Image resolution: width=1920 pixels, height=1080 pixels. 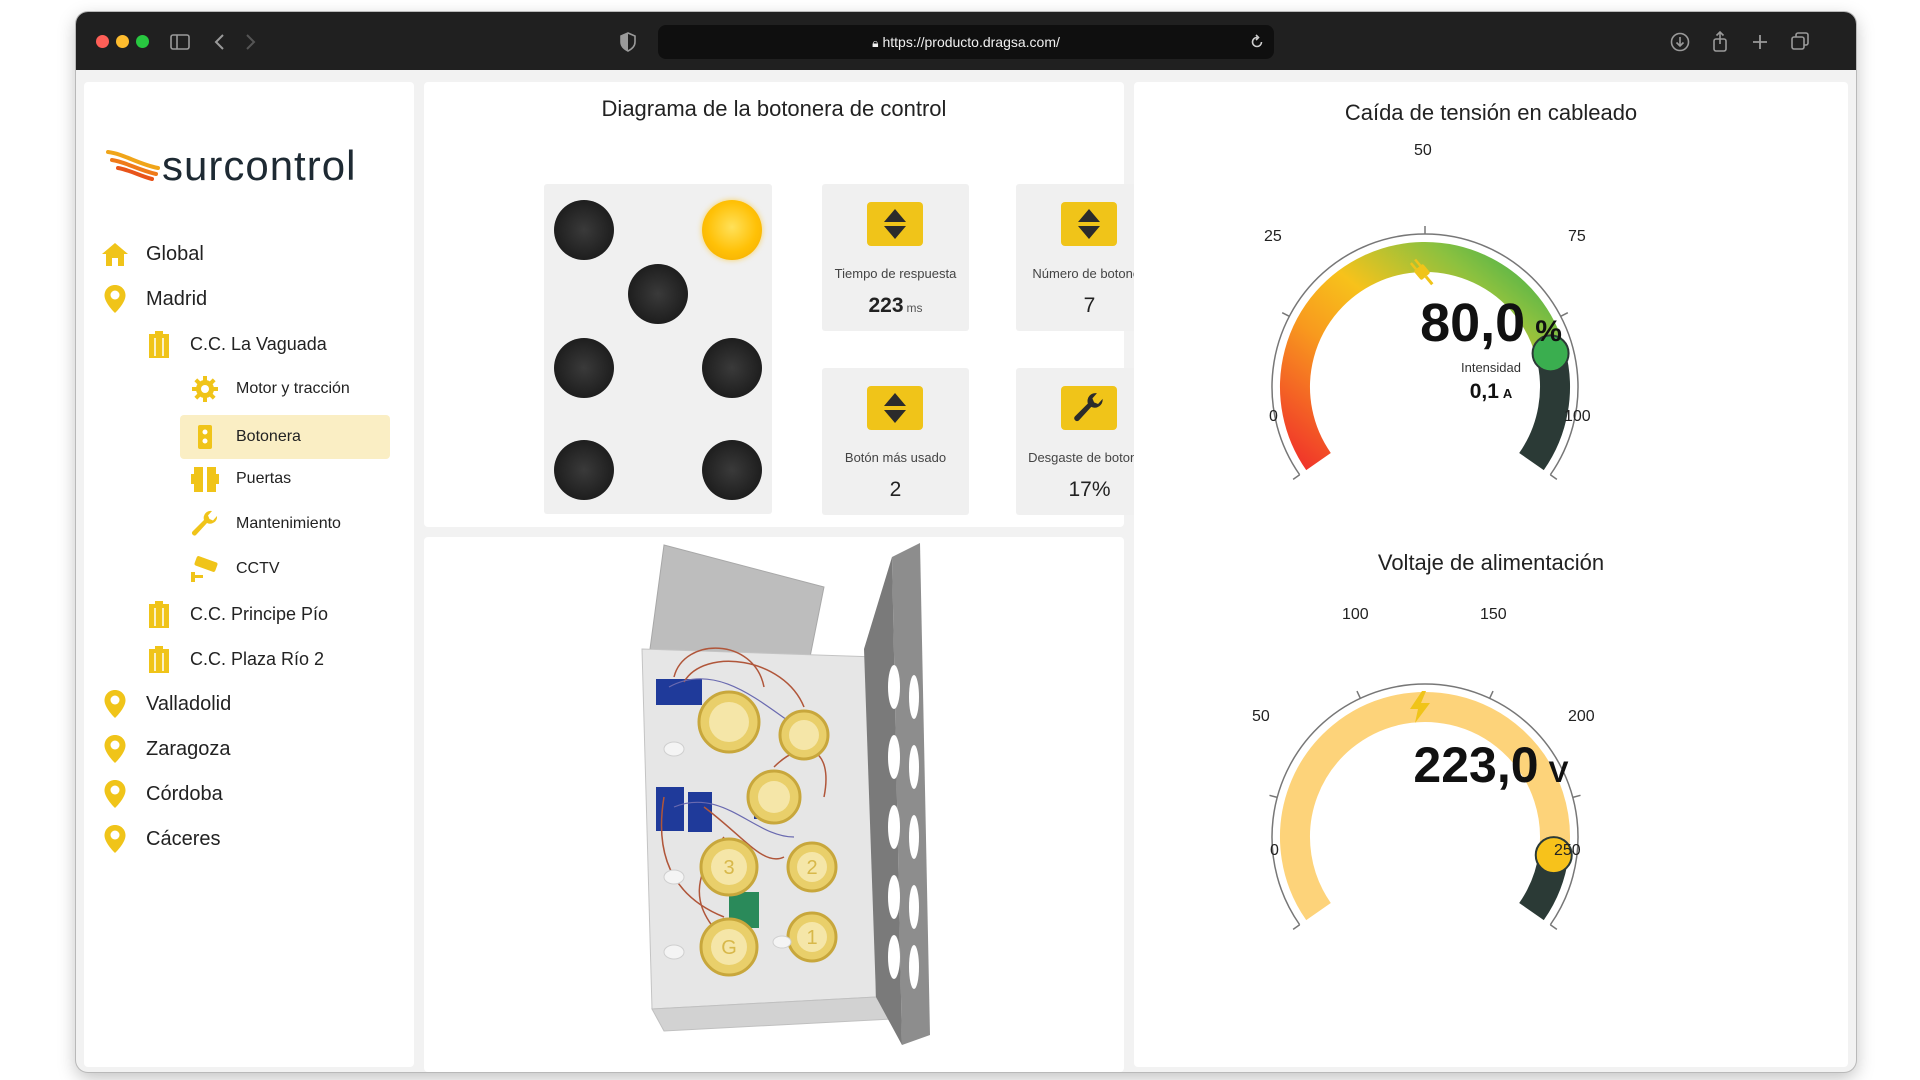 I want to click on control-box-3d-illustration: 3 2 1 G, so click(x=785, y=794).